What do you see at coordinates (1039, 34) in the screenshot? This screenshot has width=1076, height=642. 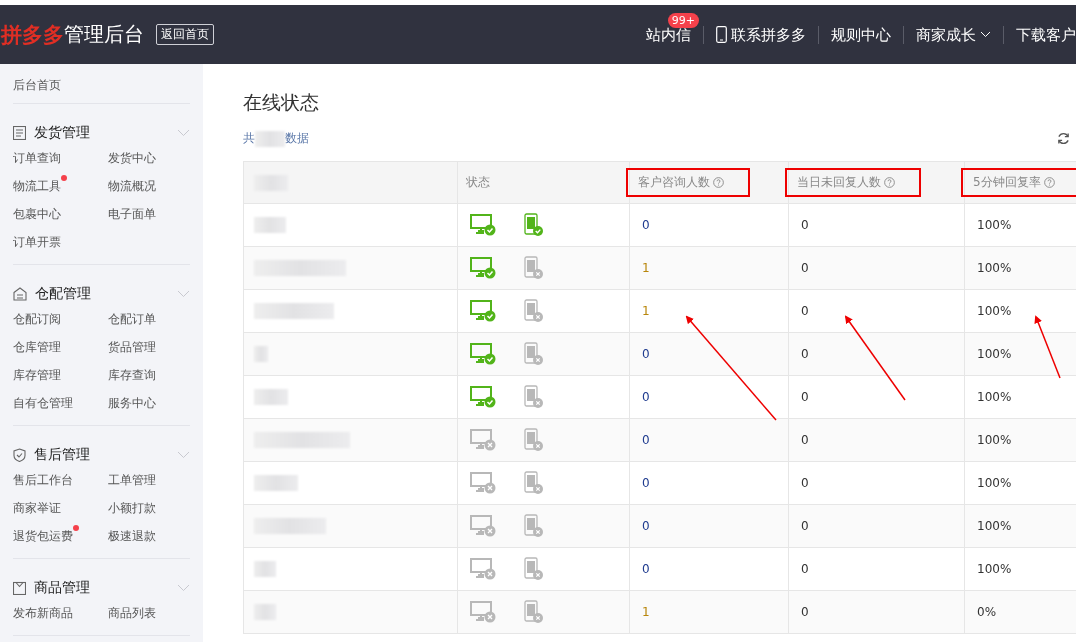 I see `nav-link: 下载客户` at bounding box center [1039, 34].